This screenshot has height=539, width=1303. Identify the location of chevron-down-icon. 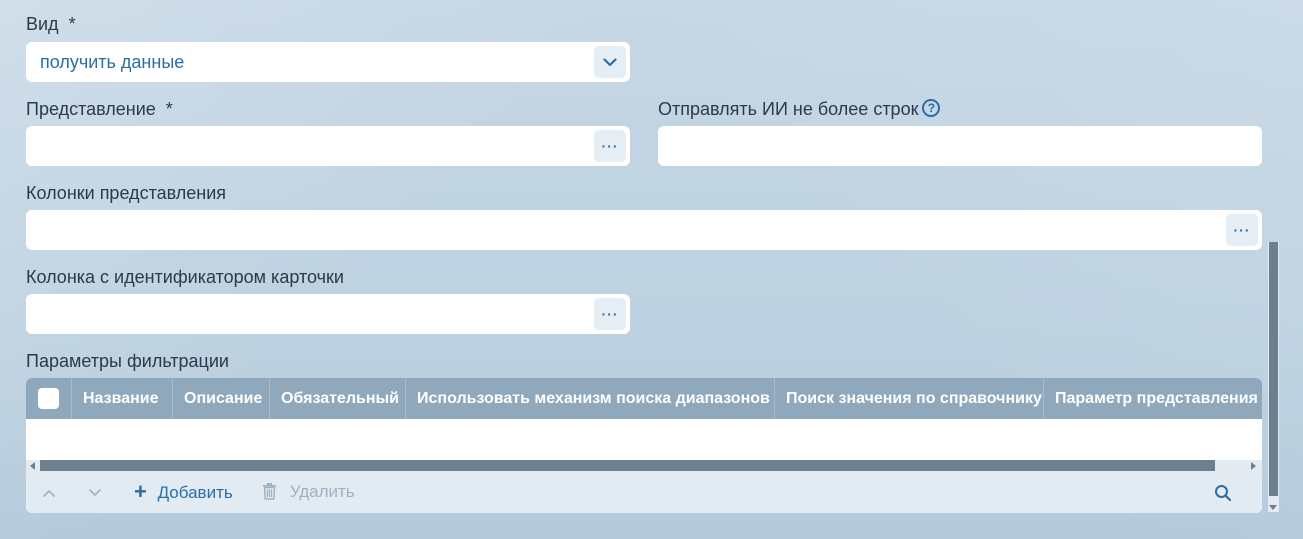
(610, 62).